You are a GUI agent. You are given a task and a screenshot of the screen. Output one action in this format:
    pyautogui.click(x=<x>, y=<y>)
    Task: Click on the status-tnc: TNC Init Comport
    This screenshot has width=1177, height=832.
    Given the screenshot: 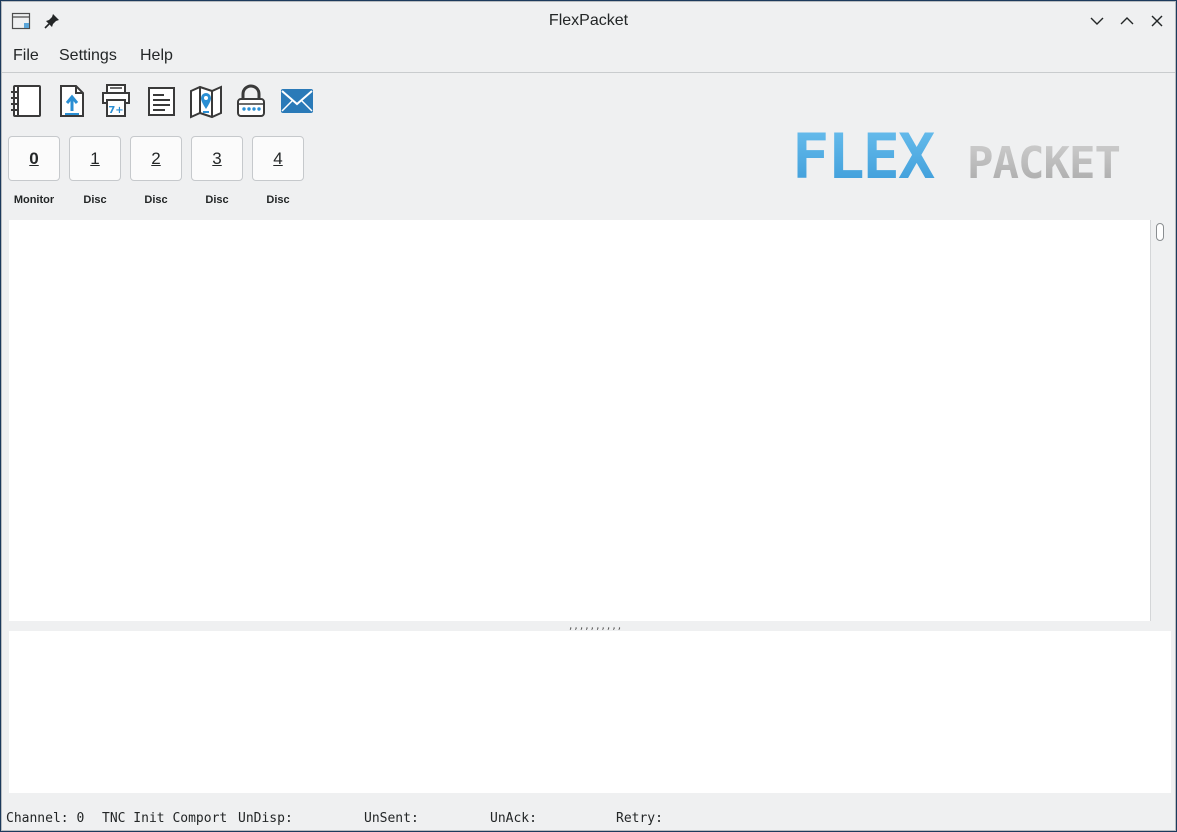 What is the action you would take?
    pyautogui.click(x=165, y=818)
    